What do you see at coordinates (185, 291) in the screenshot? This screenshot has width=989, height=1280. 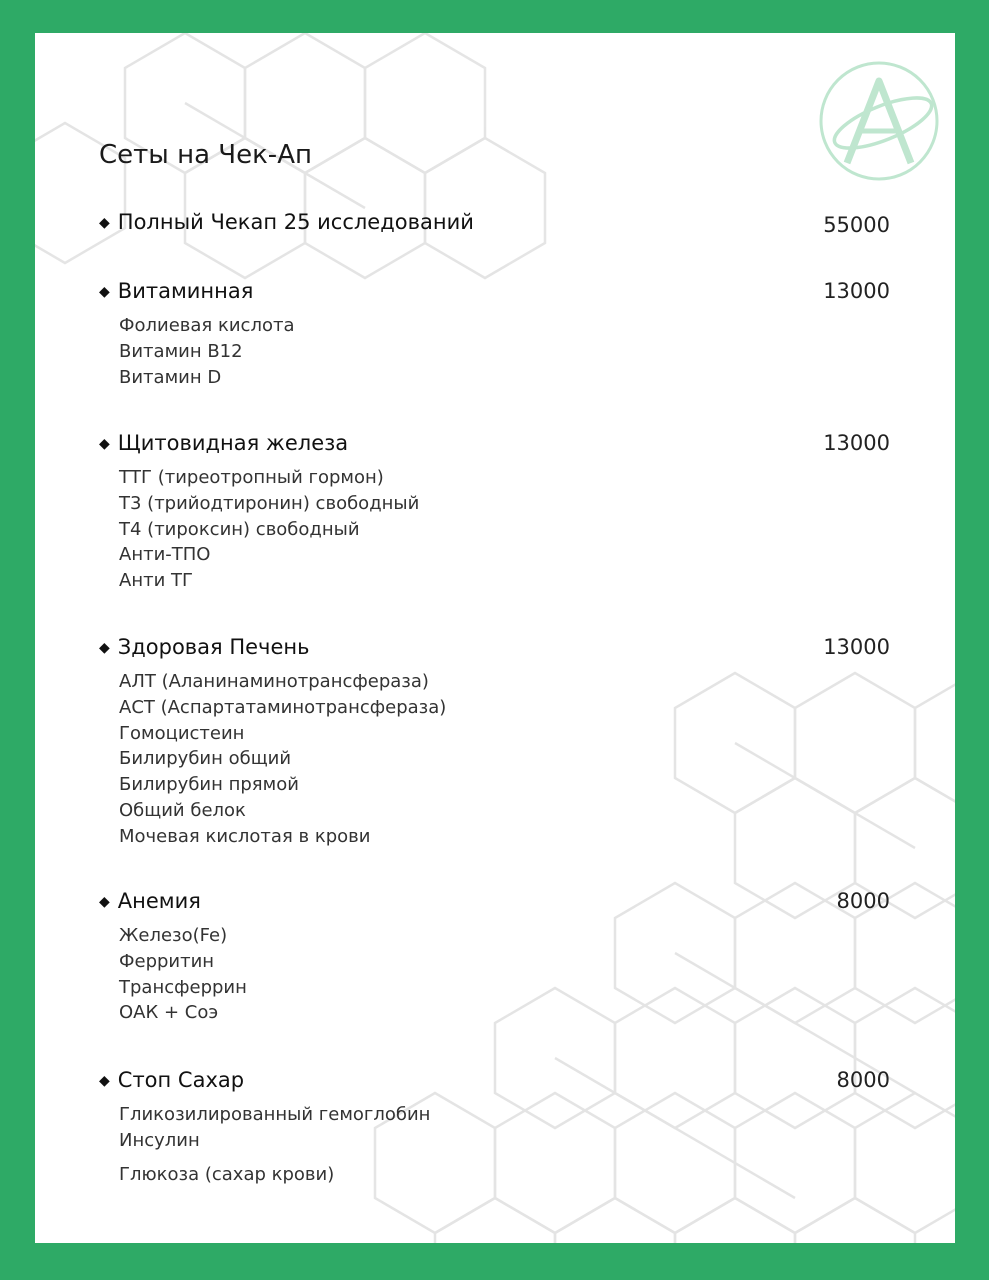 I see `section-name-text: Витаминная` at bounding box center [185, 291].